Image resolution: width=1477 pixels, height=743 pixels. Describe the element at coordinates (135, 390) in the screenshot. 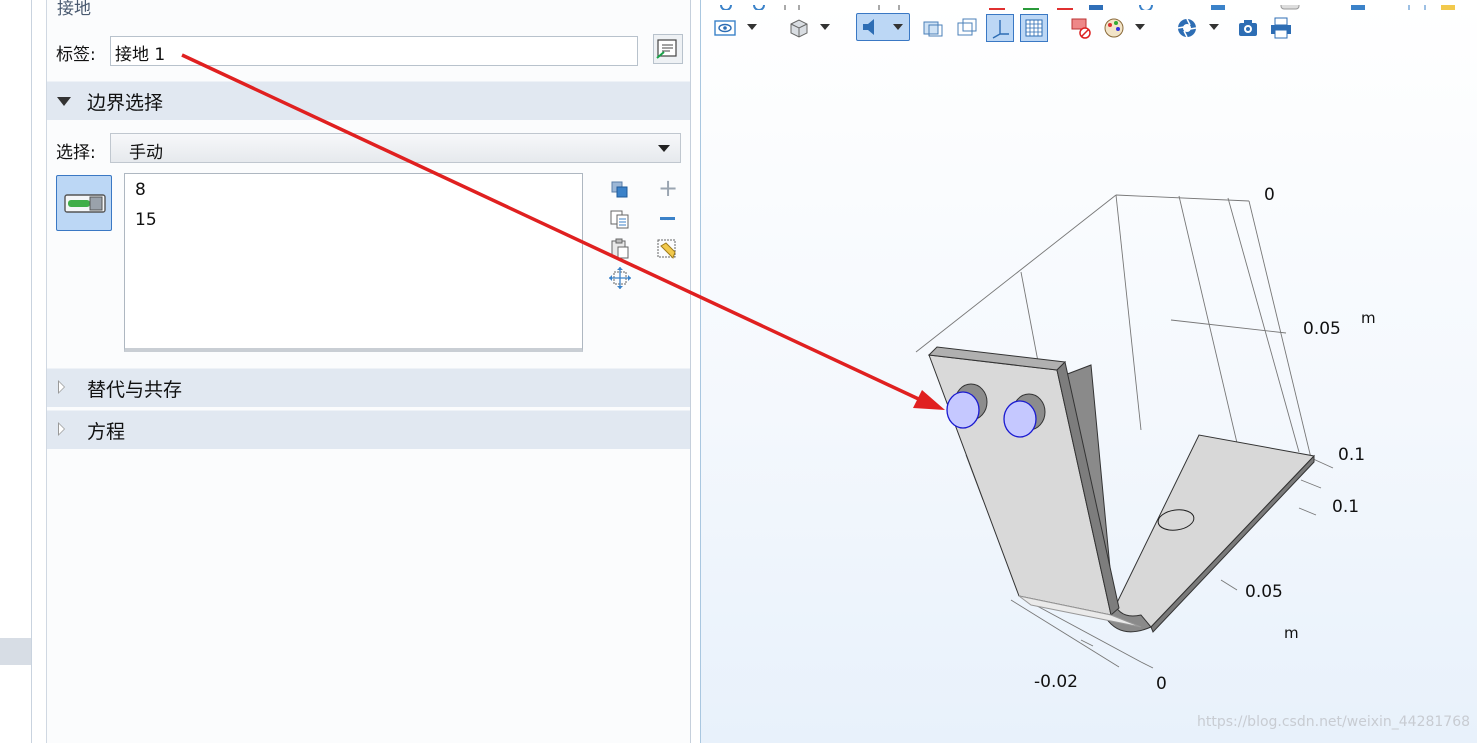

I see `section-title: 替代与共存` at that location.